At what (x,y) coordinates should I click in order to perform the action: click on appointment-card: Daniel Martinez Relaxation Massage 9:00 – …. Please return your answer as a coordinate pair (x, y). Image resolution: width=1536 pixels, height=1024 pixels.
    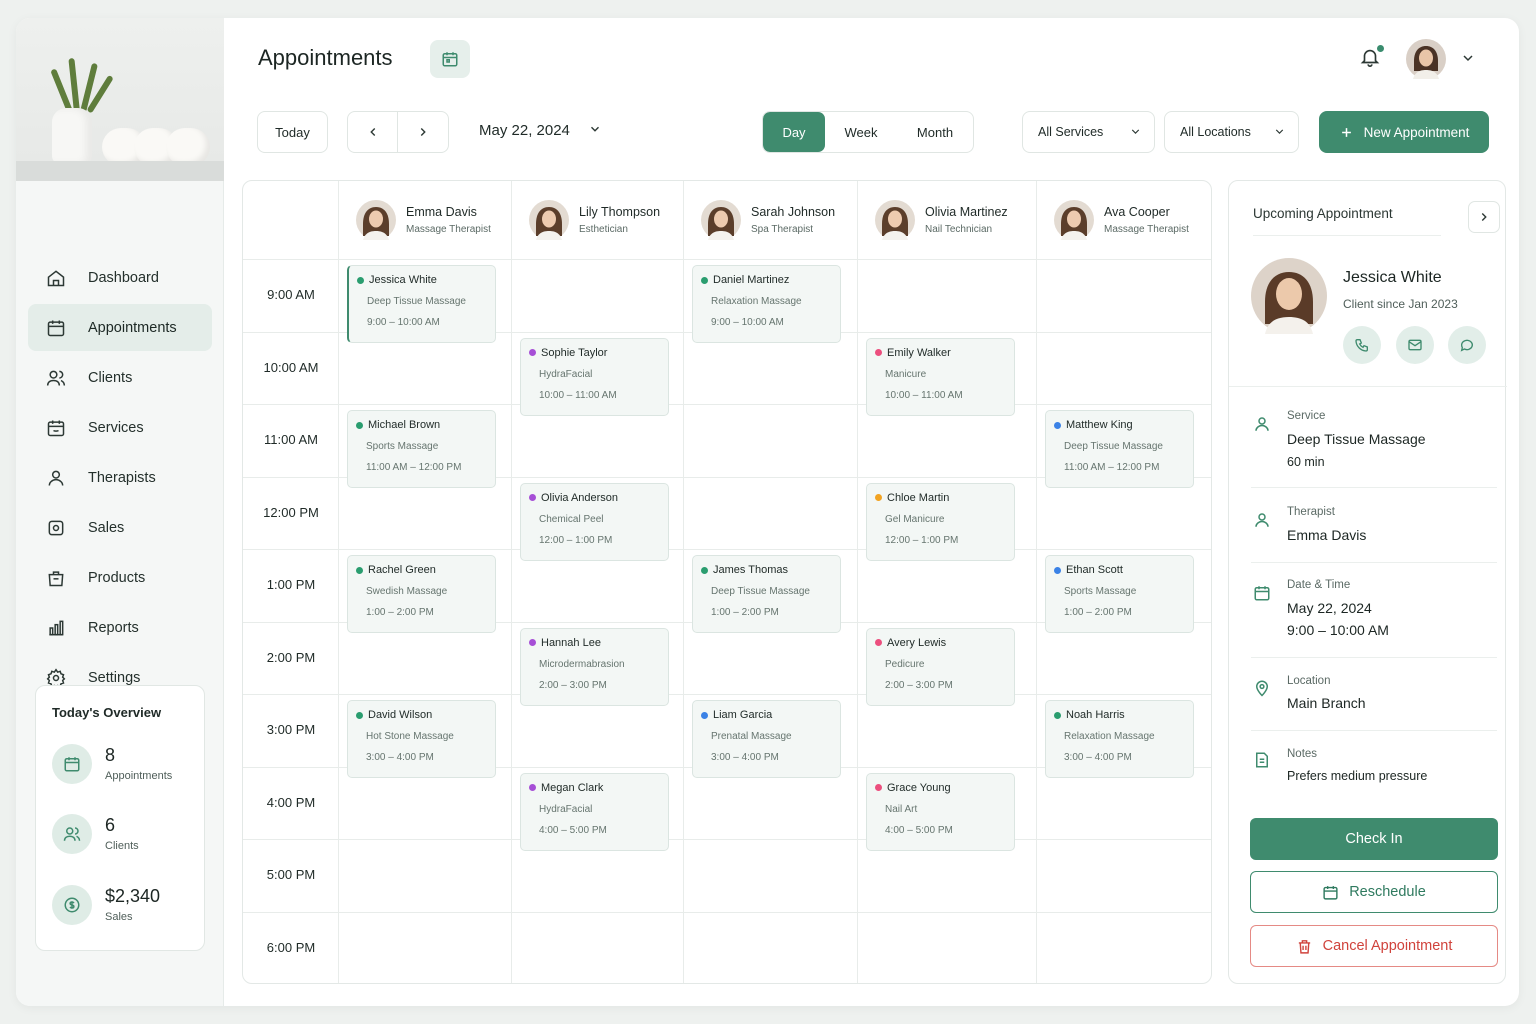
    Looking at the image, I should click on (766, 304).